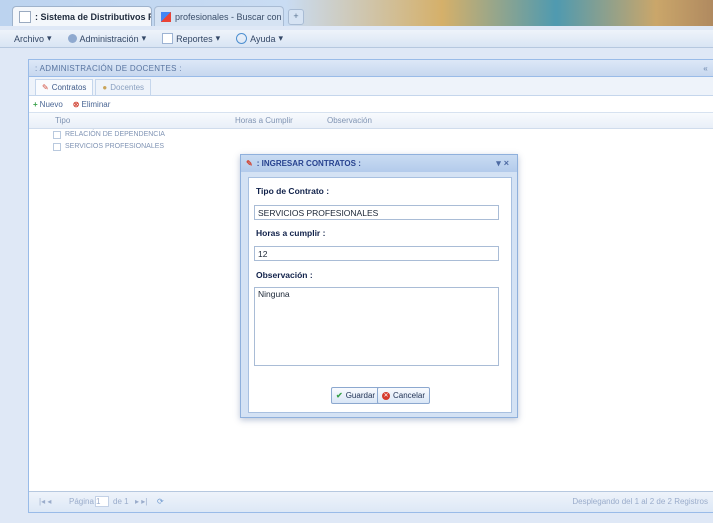 The width and height of the screenshot is (713, 523). Describe the element at coordinates (386, 395) in the screenshot. I see `cancel-icon: ✕` at that location.